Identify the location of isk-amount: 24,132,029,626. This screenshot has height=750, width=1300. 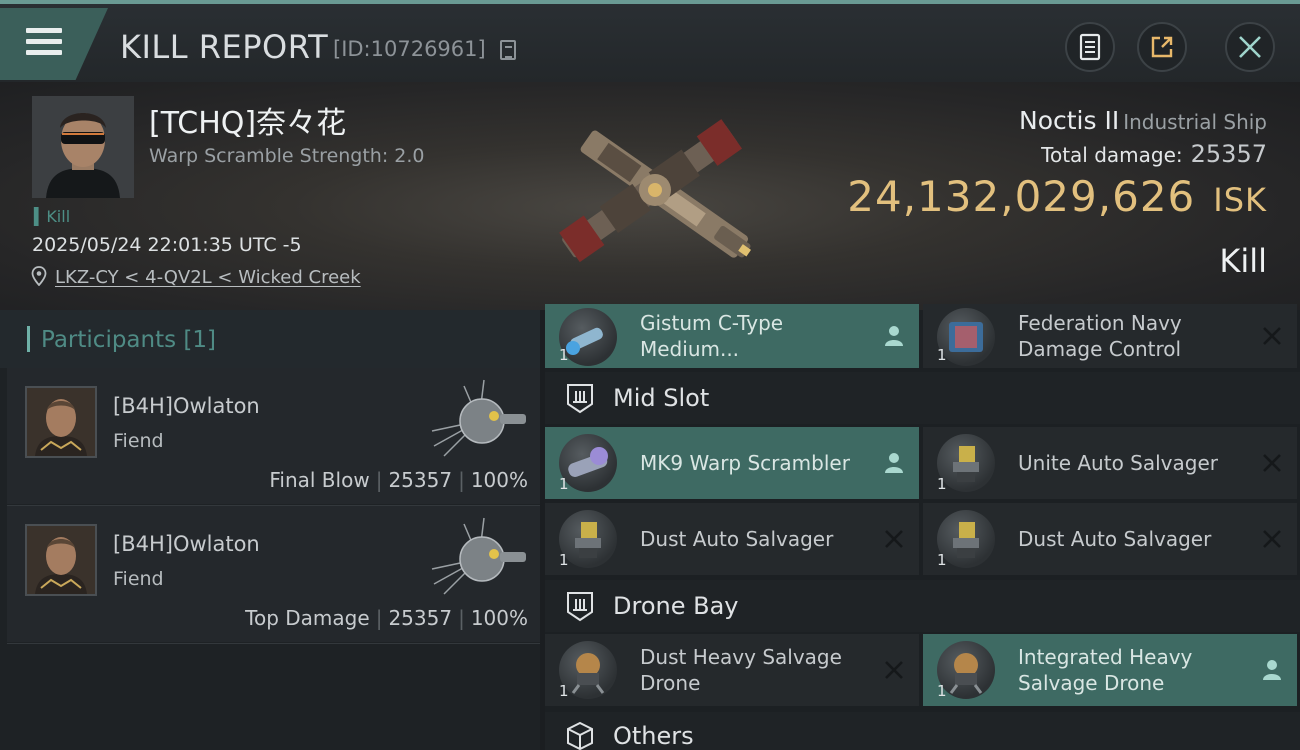
(1021, 196).